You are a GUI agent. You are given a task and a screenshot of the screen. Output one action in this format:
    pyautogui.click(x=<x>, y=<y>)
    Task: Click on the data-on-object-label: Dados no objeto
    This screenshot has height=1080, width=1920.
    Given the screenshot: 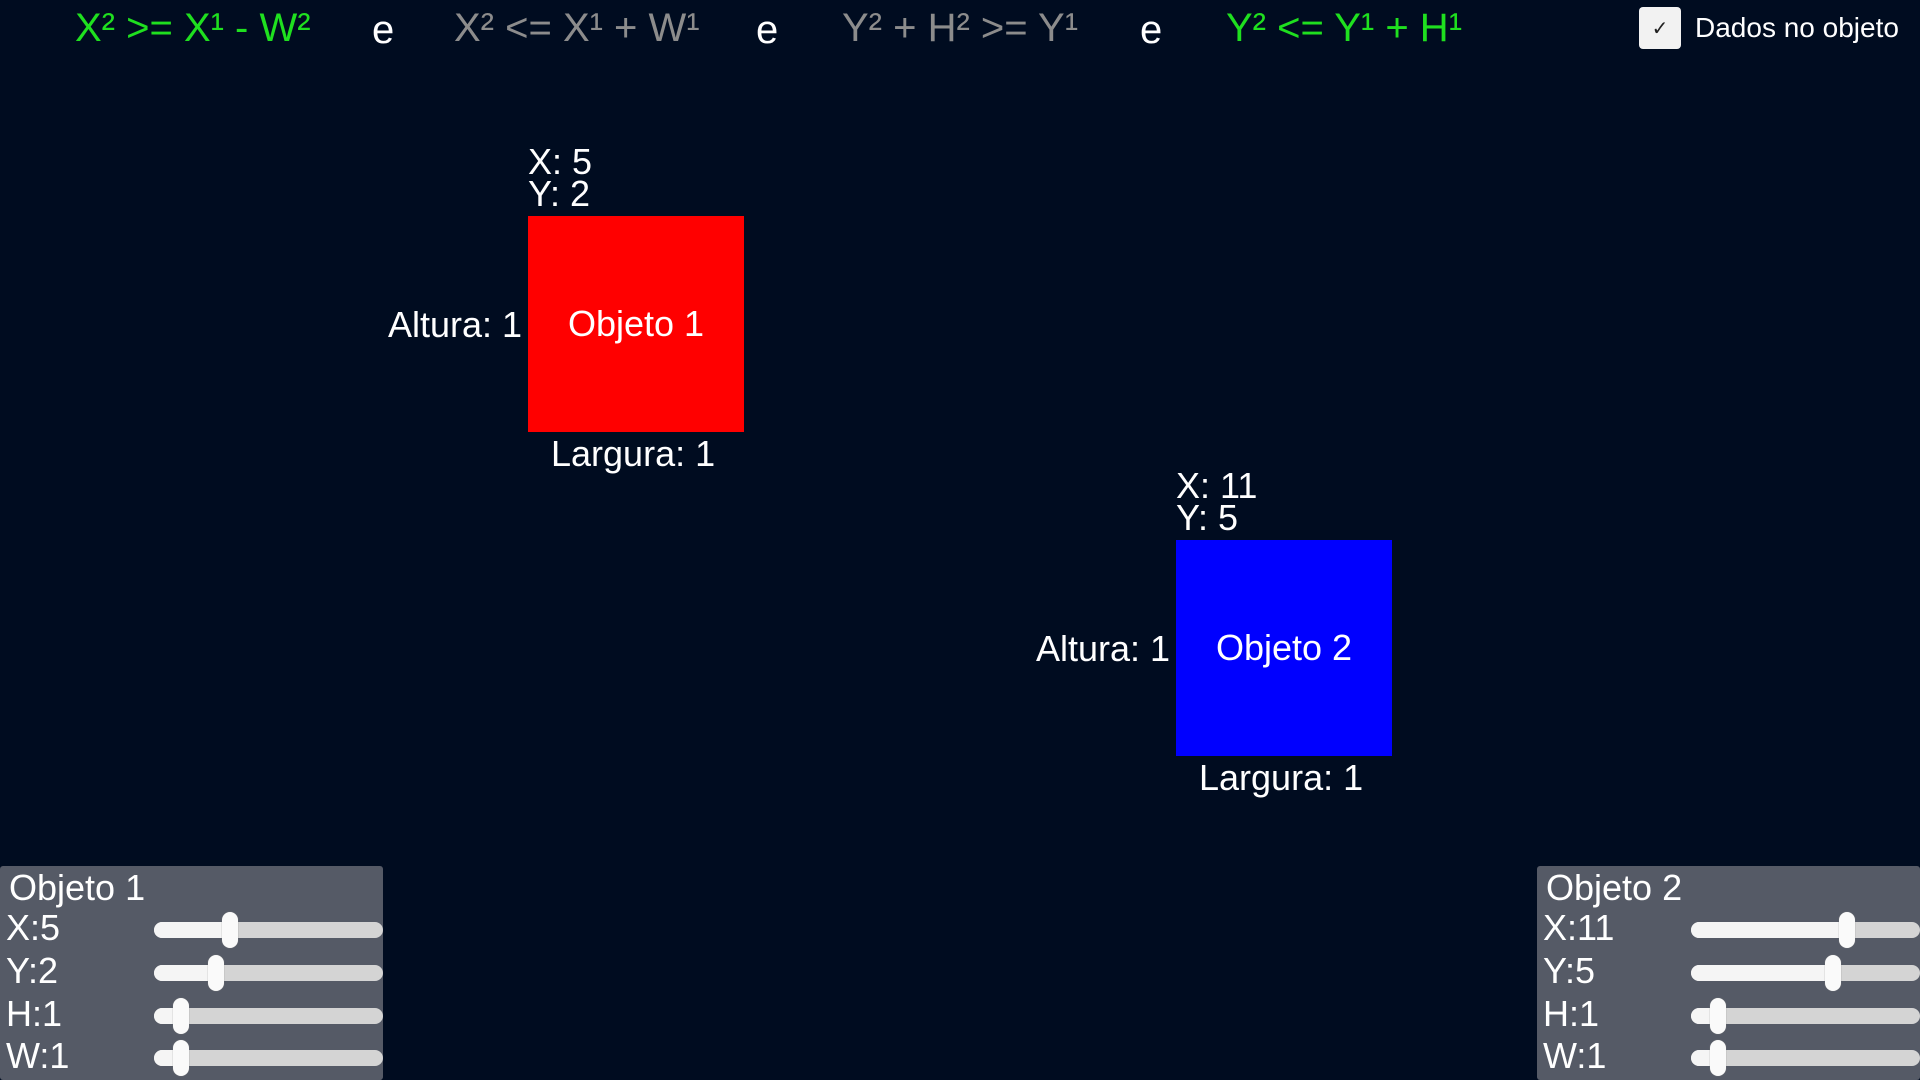 What is the action you would take?
    pyautogui.click(x=1797, y=27)
    